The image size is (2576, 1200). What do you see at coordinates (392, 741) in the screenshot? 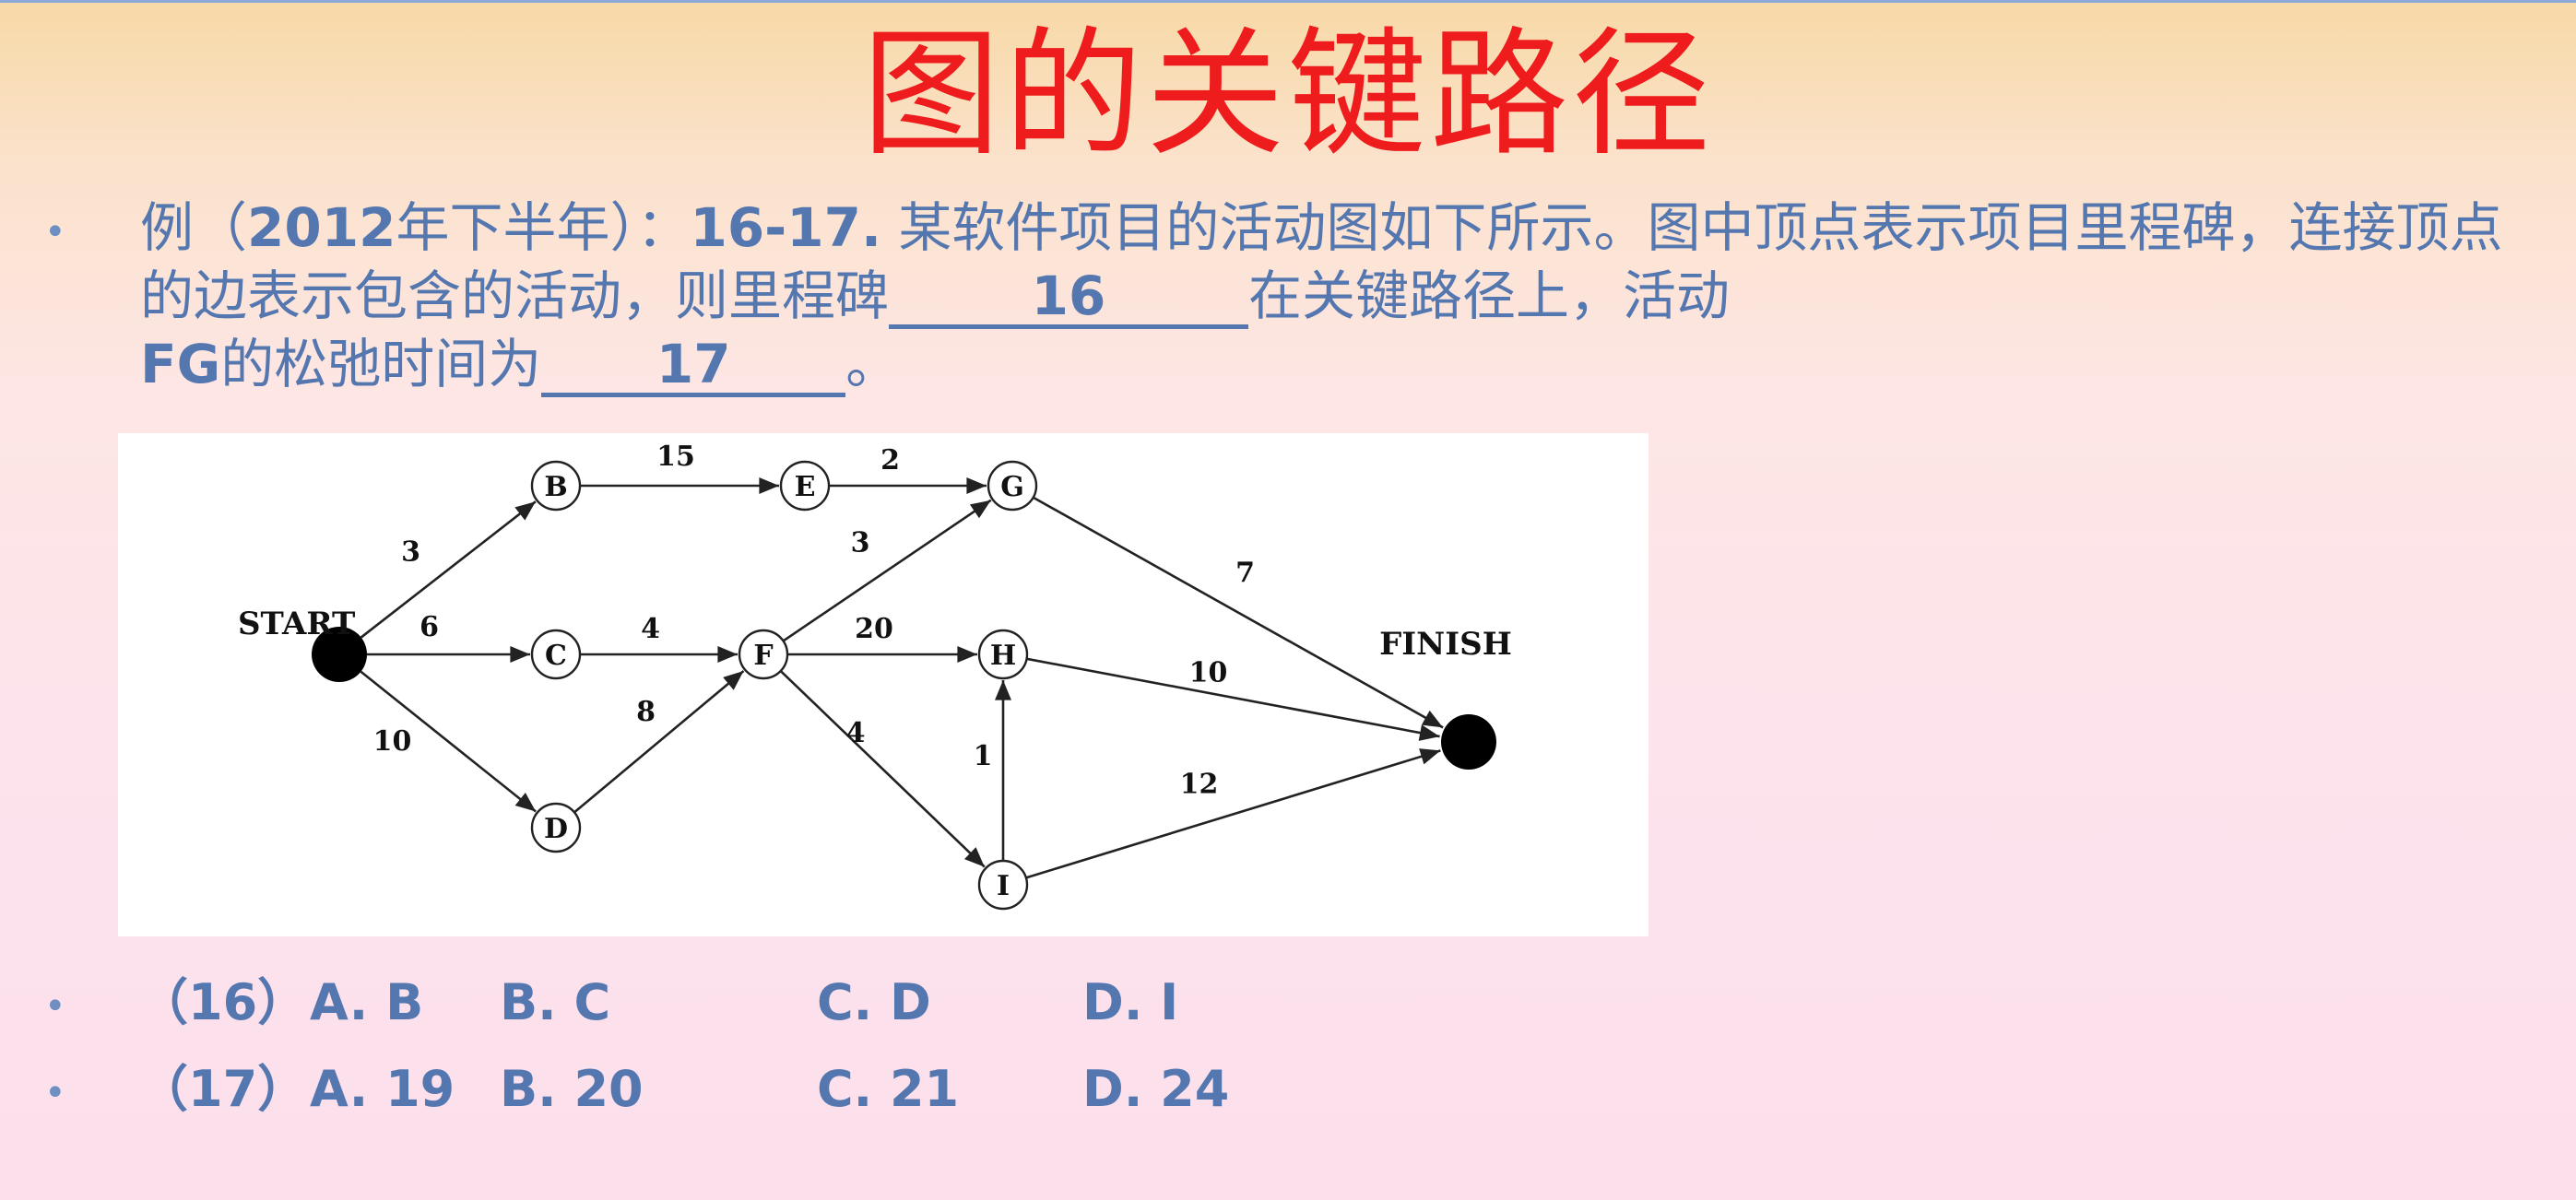
I see `edge-weight-start-d: 10` at bounding box center [392, 741].